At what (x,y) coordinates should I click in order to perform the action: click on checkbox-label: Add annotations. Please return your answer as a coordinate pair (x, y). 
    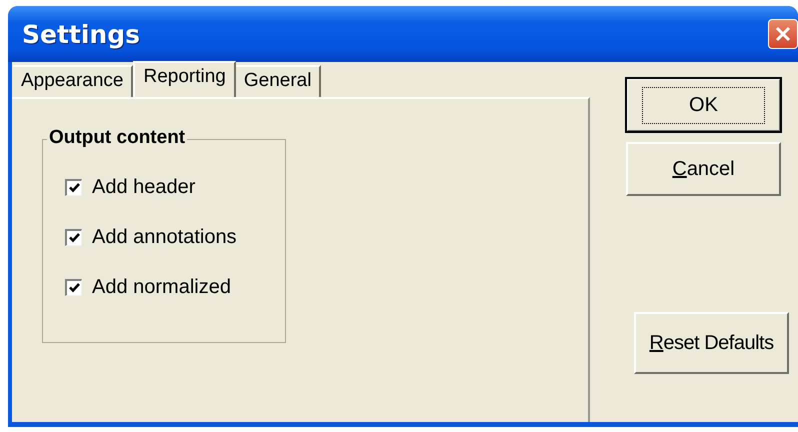
    Looking at the image, I should click on (164, 237).